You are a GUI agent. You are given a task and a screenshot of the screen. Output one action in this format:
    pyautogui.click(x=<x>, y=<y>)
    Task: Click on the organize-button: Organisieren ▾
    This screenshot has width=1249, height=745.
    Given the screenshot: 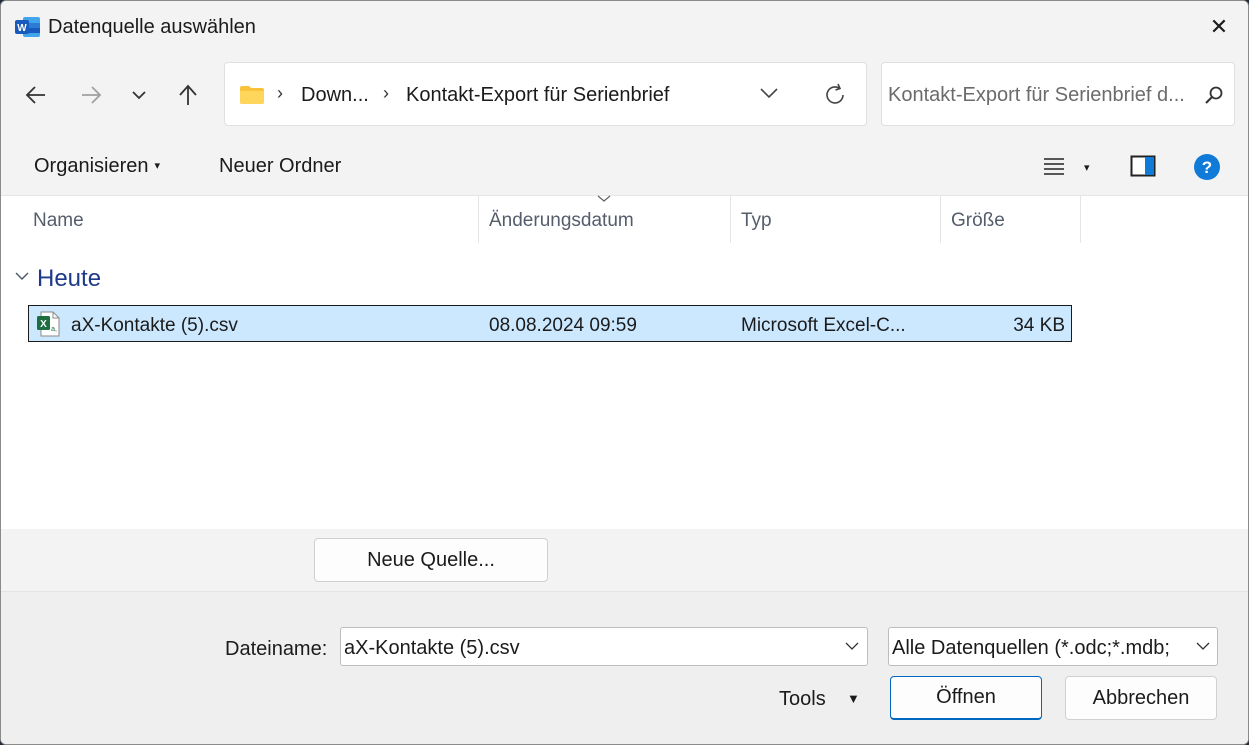 What is the action you would take?
    pyautogui.click(x=97, y=166)
    